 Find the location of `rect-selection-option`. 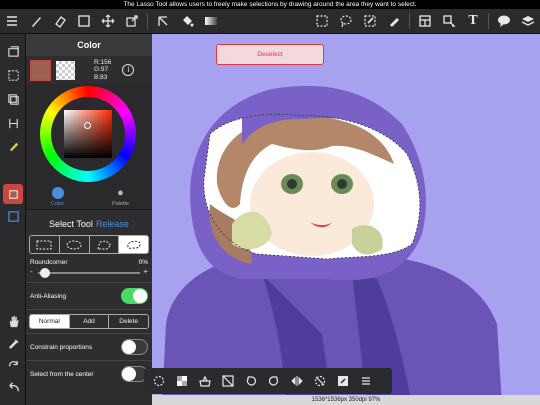

rect-selection-option is located at coordinates (45, 244).